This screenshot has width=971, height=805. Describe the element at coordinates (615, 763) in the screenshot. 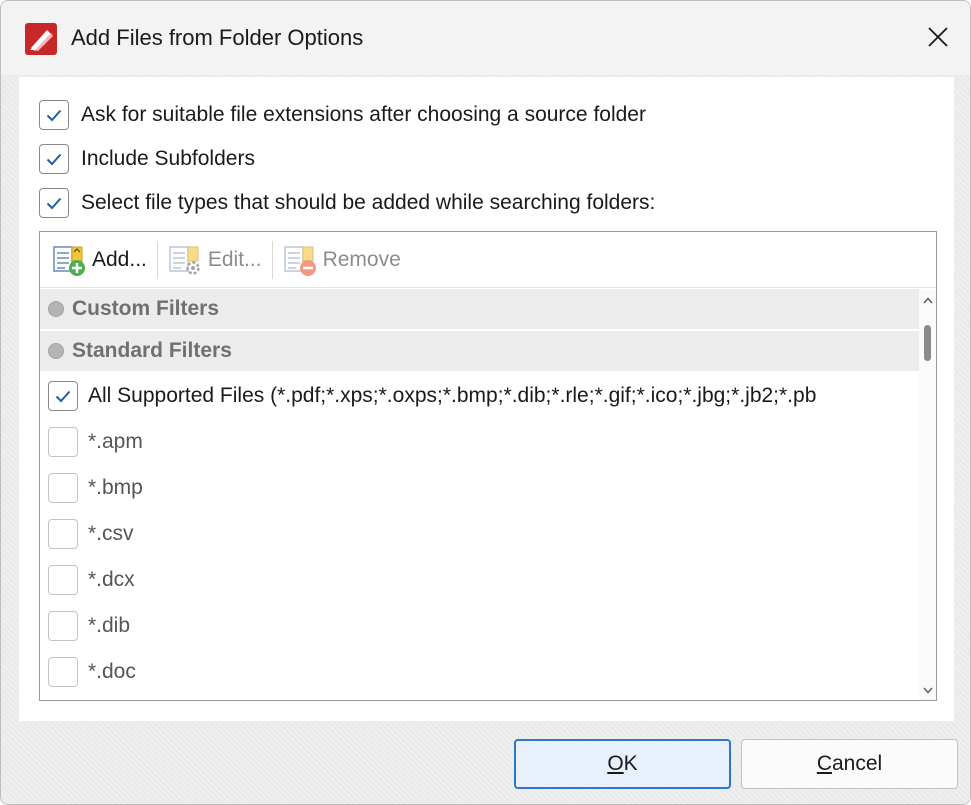

I see `ok-mnemonic: O` at that location.